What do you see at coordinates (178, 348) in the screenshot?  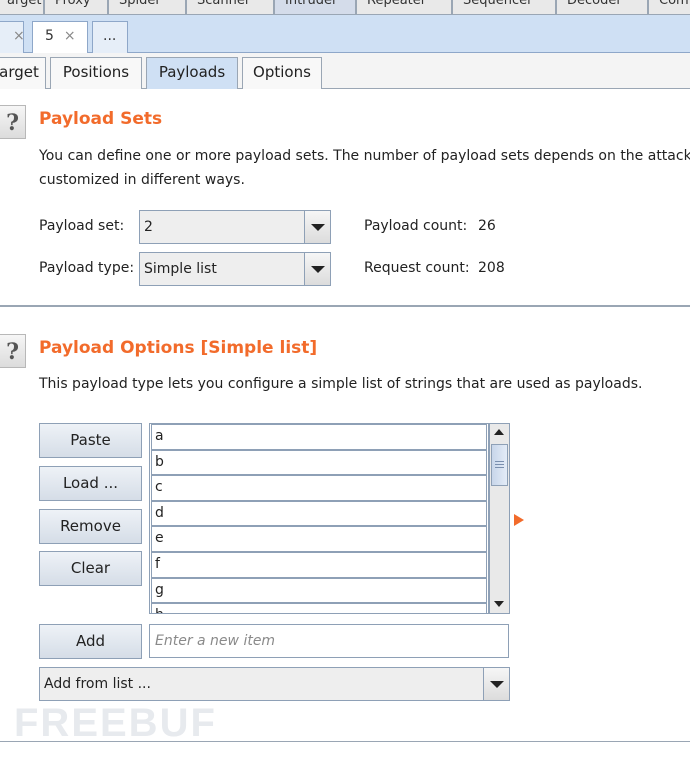 I see `payload-options-title: Payload Options [Simple list]` at bounding box center [178, 348].